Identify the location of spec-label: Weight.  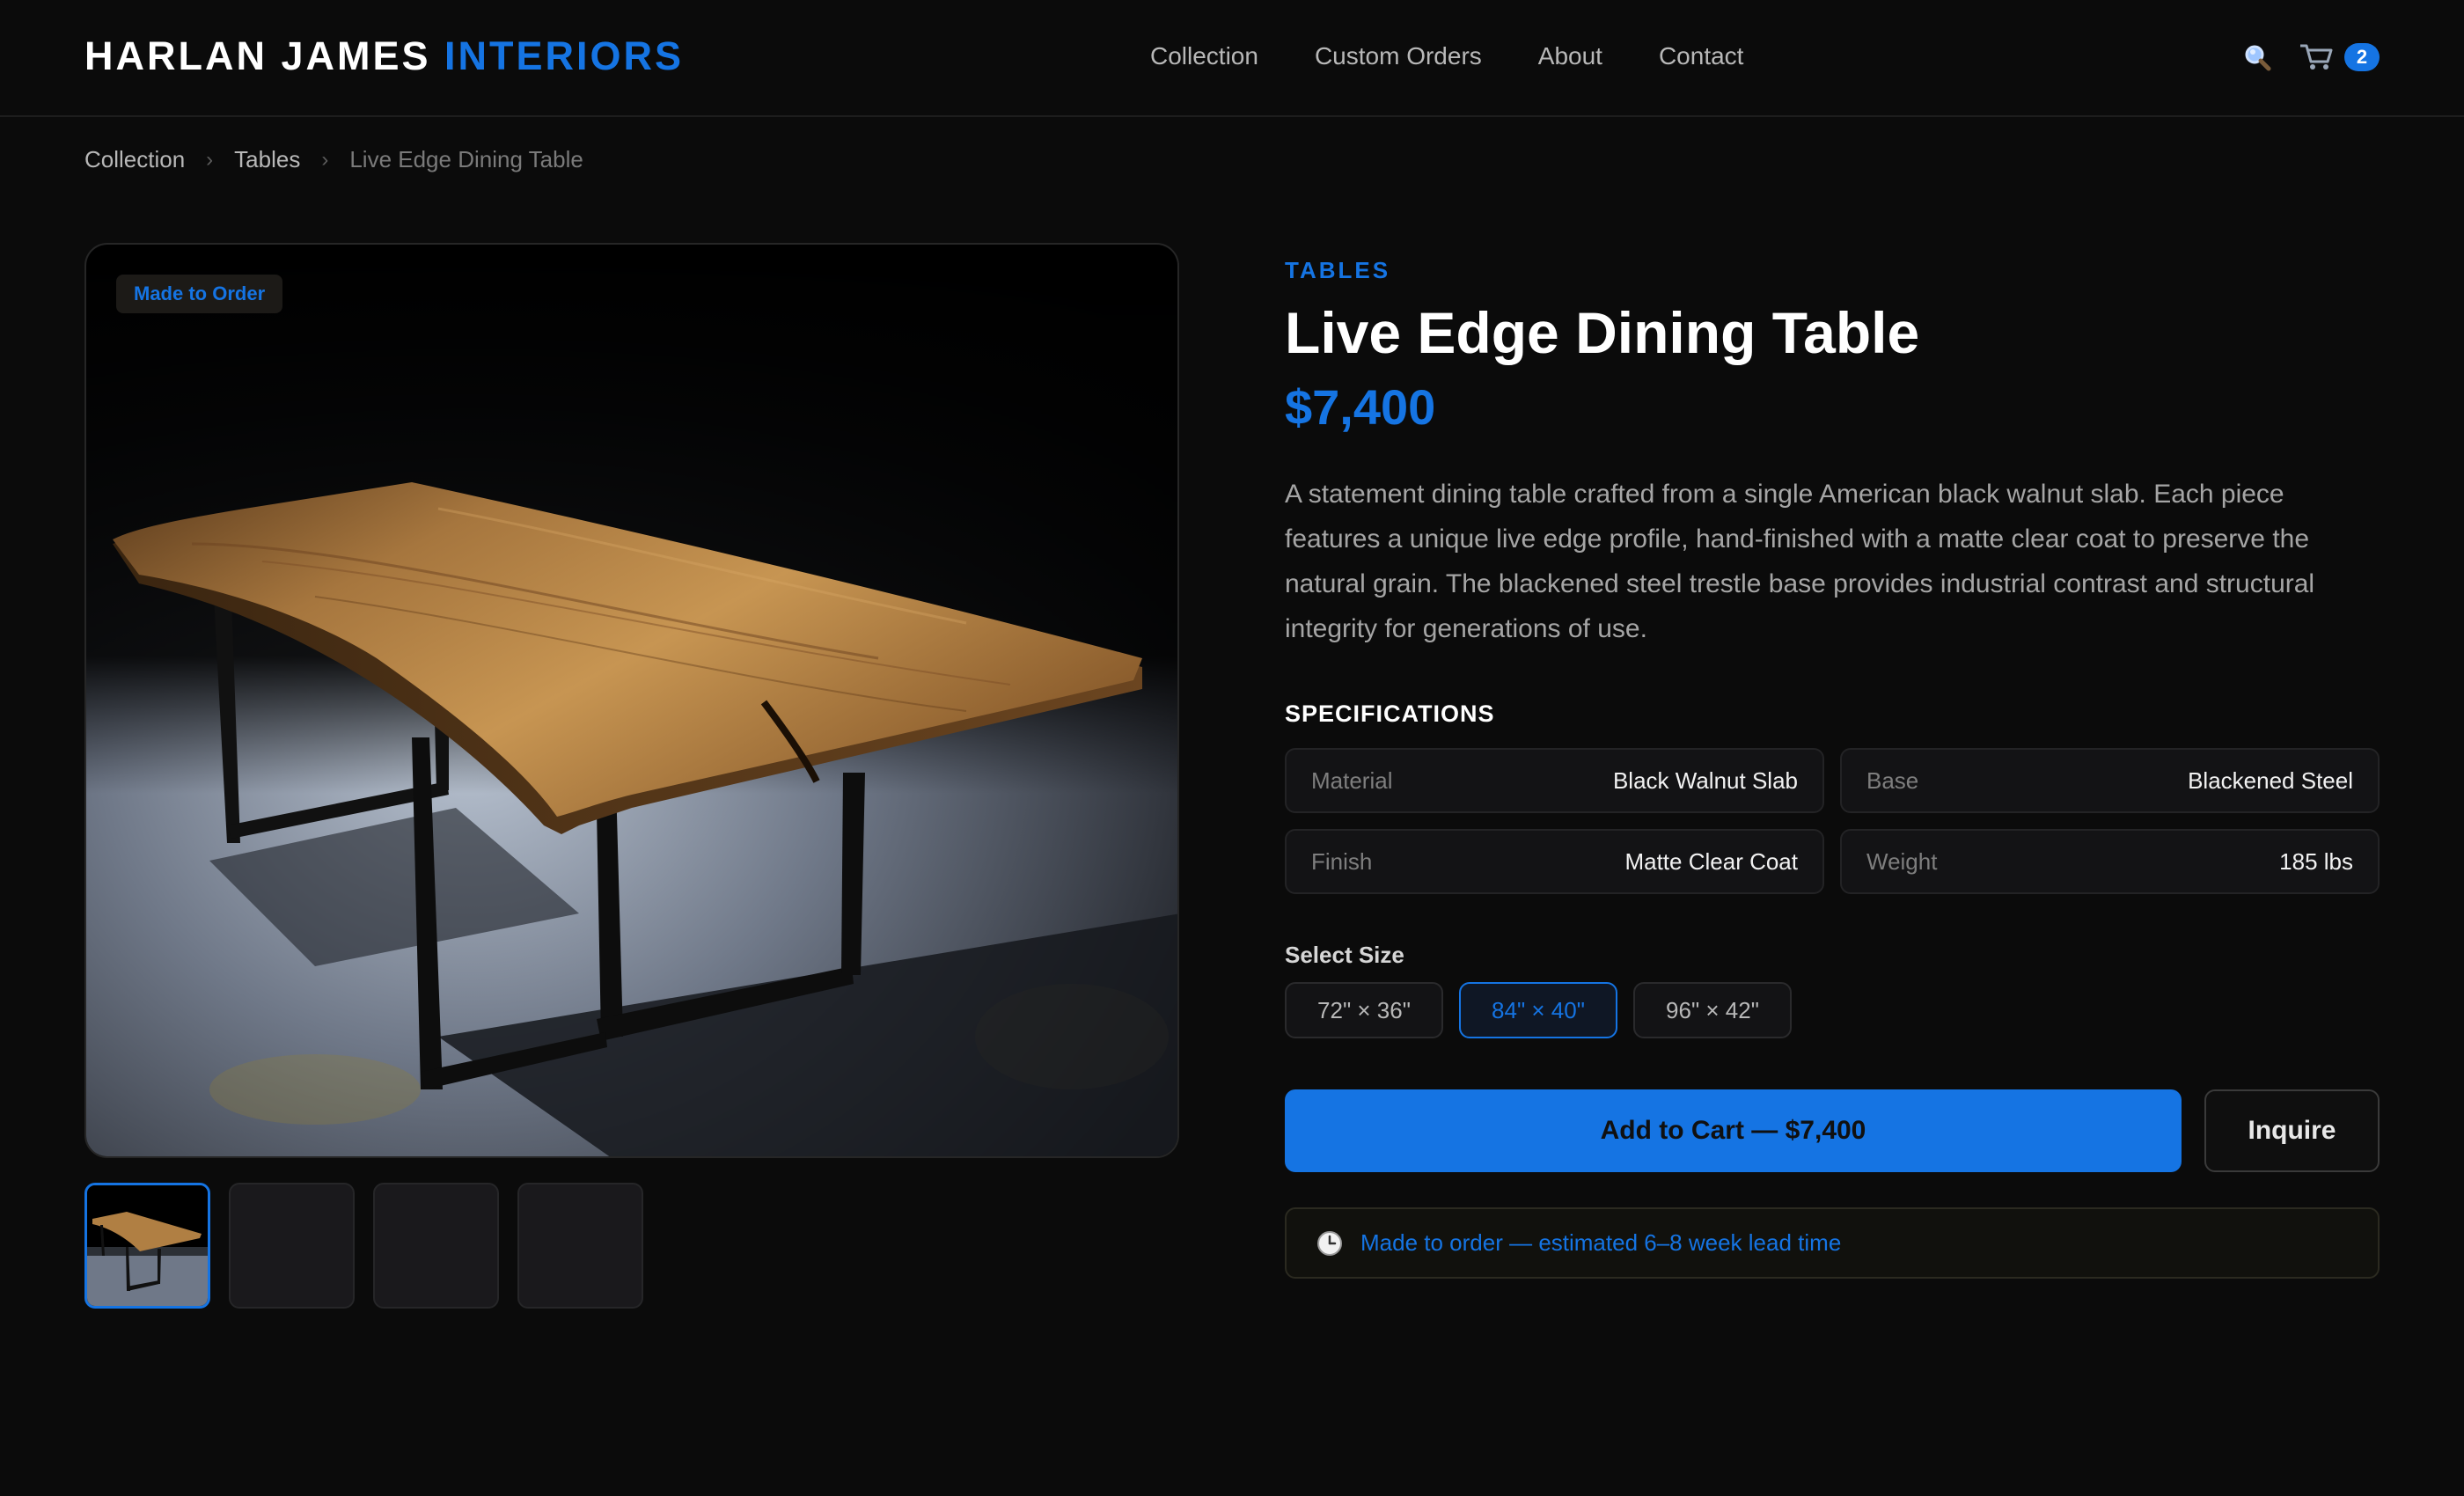
(1902, 861).